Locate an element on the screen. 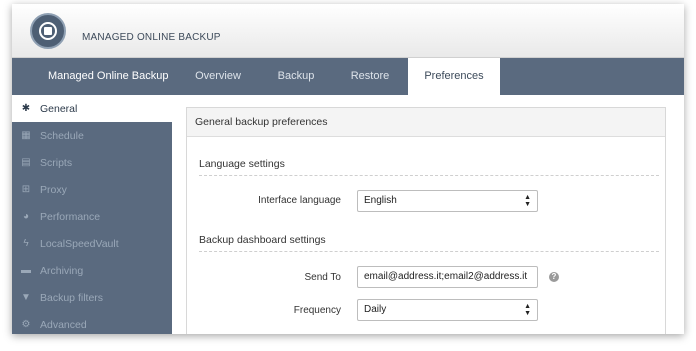 This screenshot has height=351, width=696. sidebar-item-backup-filters: ▼ Backup filters is located at coordinates (92, 297).